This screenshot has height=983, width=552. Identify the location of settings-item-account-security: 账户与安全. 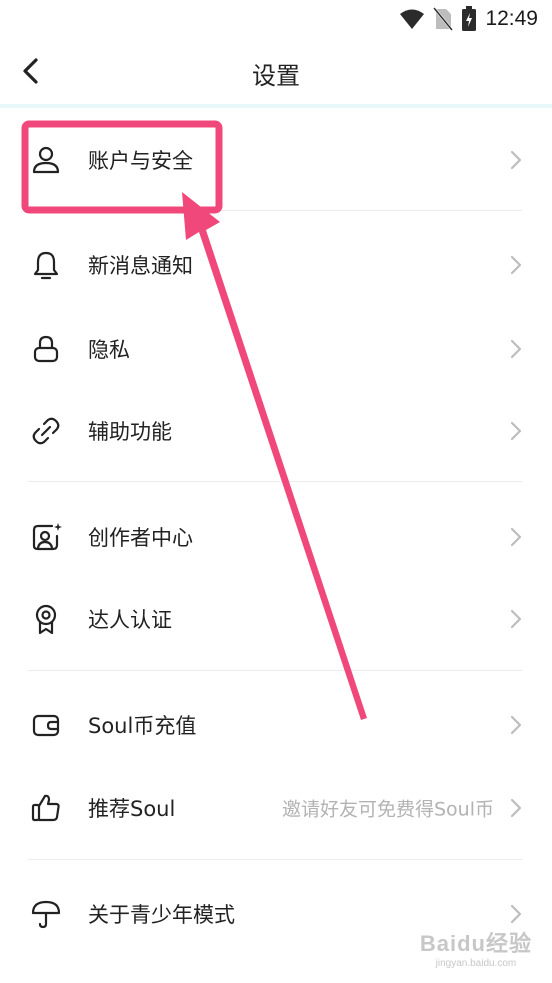
(276, 160).